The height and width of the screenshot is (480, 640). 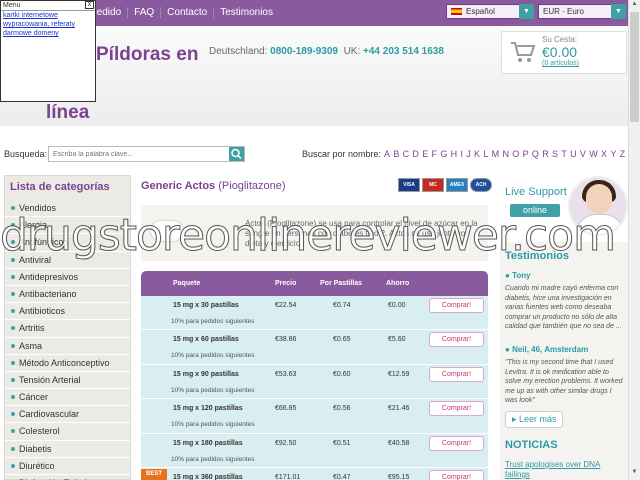 I want to click on alpha-letter: L, so click(x=485, y=154).